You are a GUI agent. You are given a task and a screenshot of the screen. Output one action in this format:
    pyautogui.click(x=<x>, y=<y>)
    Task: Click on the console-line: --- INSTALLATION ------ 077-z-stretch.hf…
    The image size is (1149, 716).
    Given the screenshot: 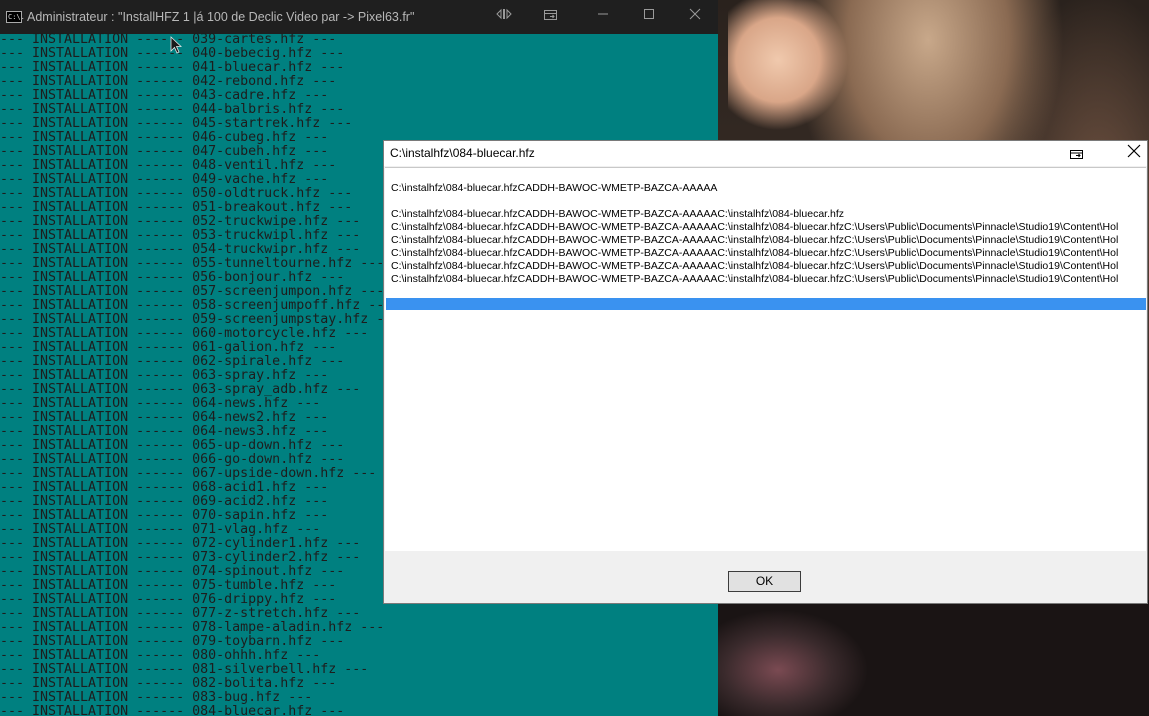 What is the action you would take?
    pyautogui.click(x=180, y=613)
    